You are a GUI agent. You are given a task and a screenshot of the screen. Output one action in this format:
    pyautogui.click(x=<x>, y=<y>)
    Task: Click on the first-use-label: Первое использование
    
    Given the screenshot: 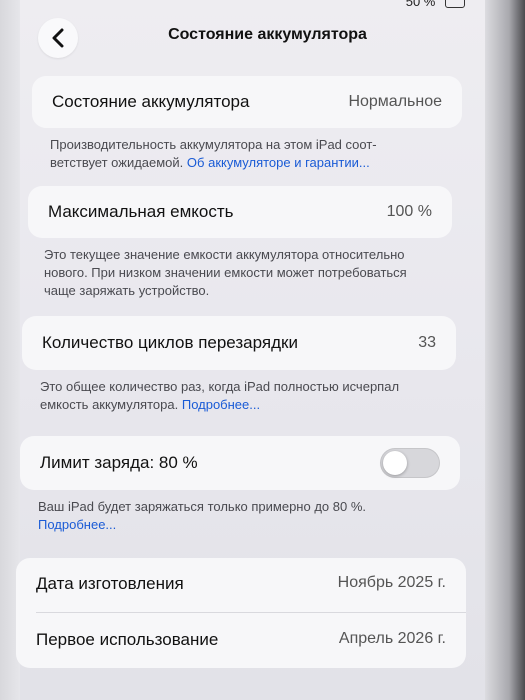 What is the action you would take?
    pyautogui.click(x=127, y=639)
    